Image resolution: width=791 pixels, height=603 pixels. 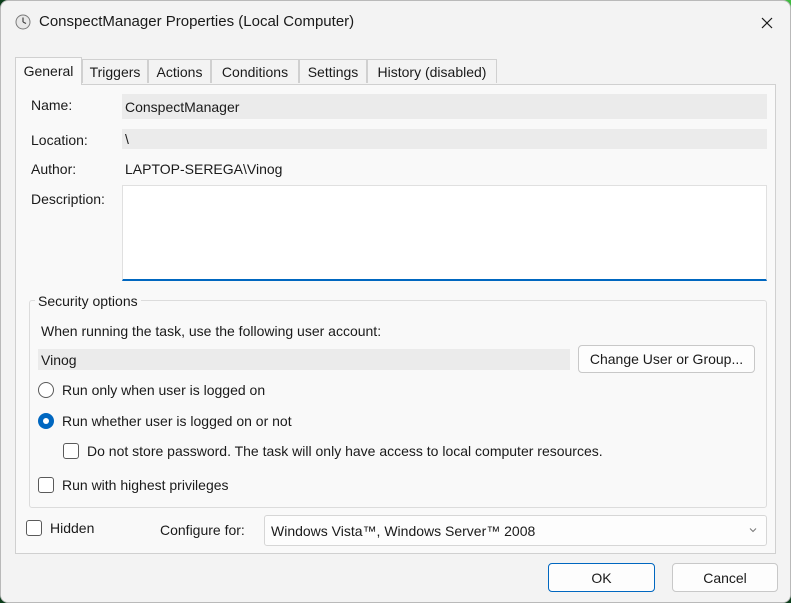 I want to click on location-label: Location:, so click(x=59, y=140).